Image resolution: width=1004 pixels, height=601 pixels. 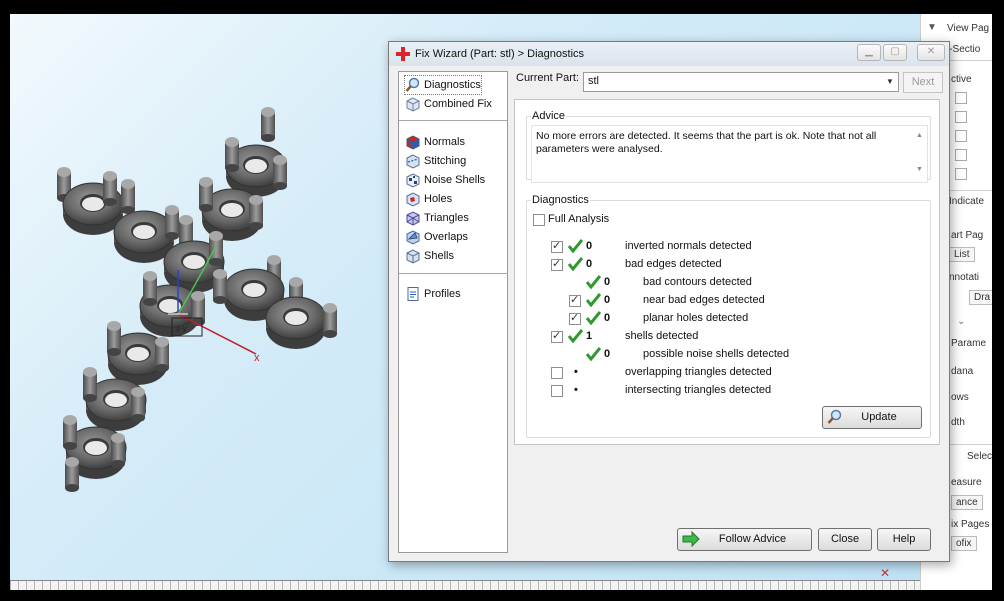 I want to click on diagnostic-label: bad edges detected, so click(x=673, y=264).